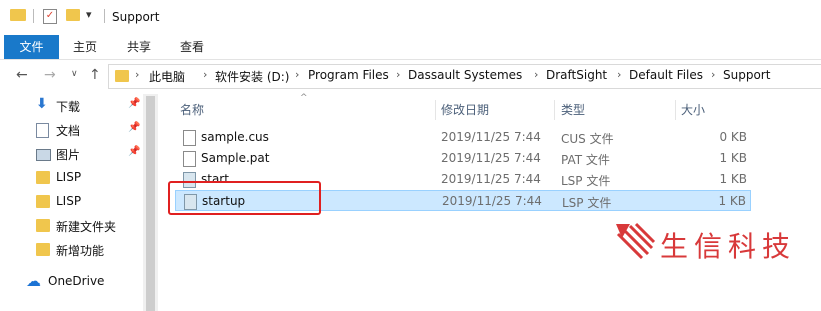  I want to click on up-arrow-icon: ↑, so click(95, 75).